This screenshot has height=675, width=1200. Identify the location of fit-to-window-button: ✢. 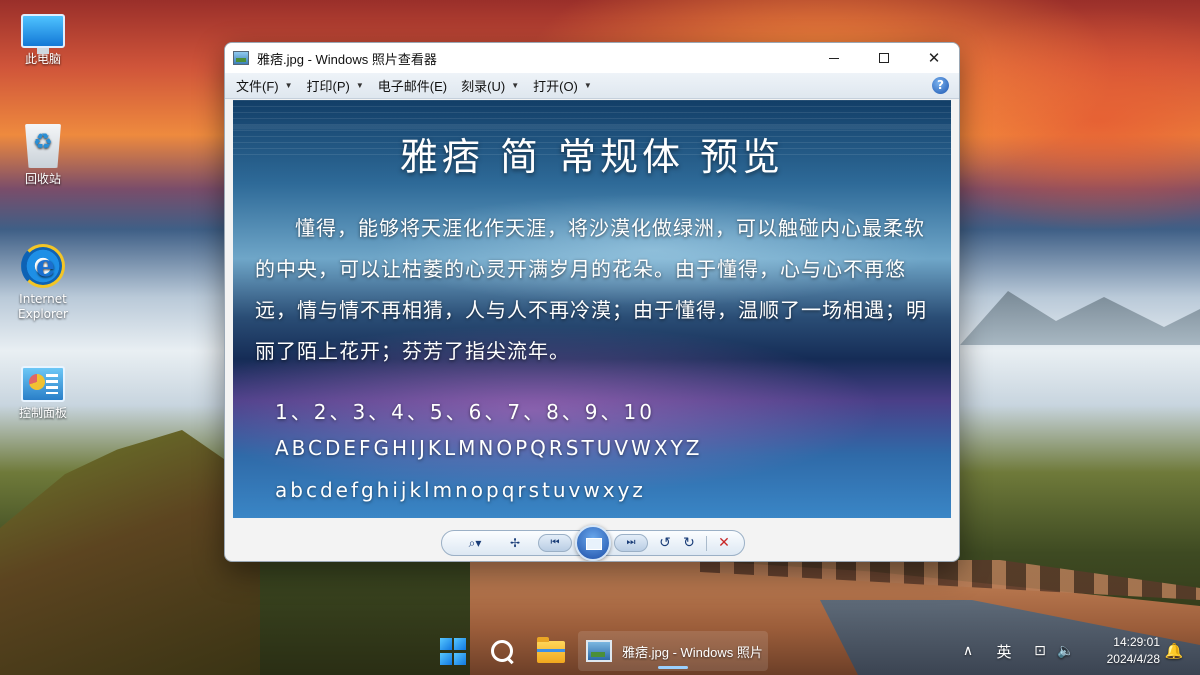
(515, 543).